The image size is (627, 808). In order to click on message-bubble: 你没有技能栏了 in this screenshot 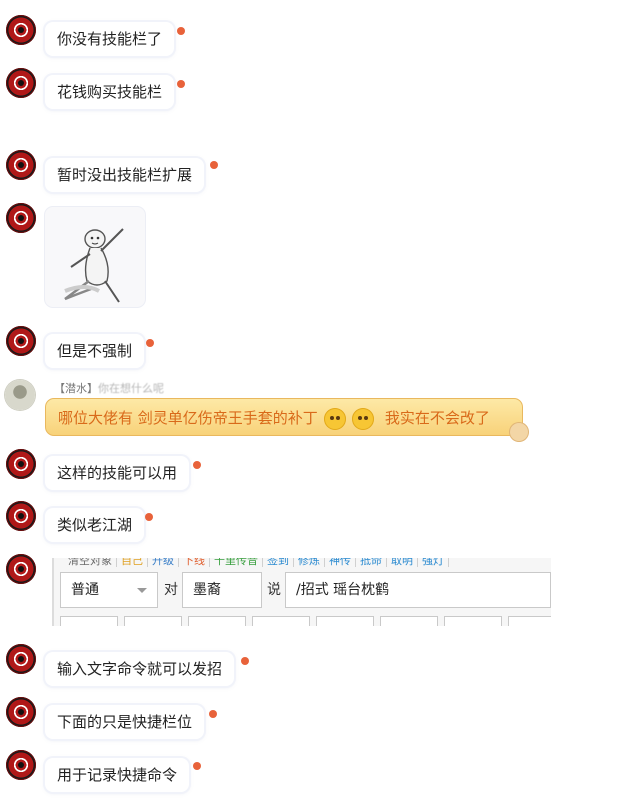, I will do `click(110, 39)`.